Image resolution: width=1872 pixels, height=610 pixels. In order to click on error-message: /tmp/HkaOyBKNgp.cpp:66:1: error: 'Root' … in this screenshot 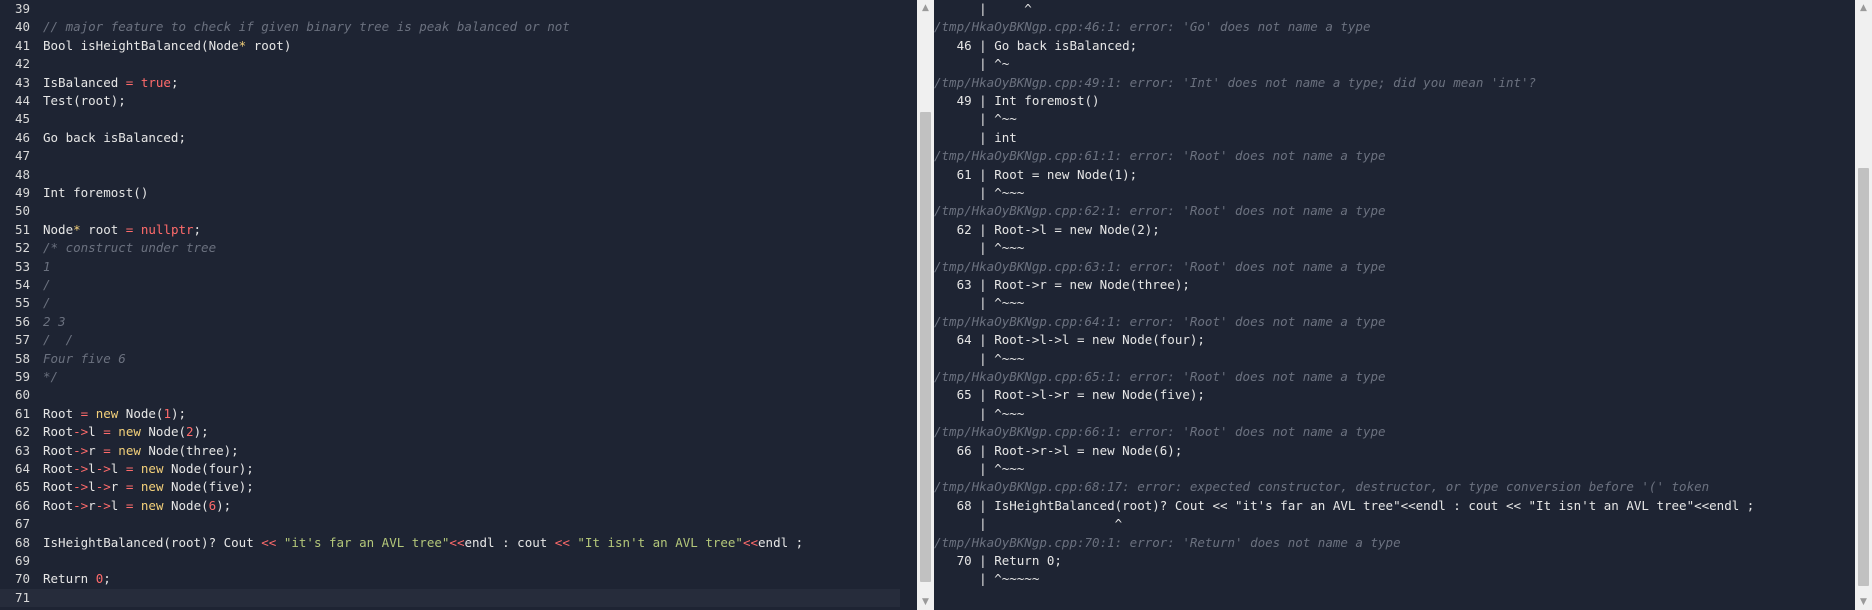, I will do `click(1160, 432)`.